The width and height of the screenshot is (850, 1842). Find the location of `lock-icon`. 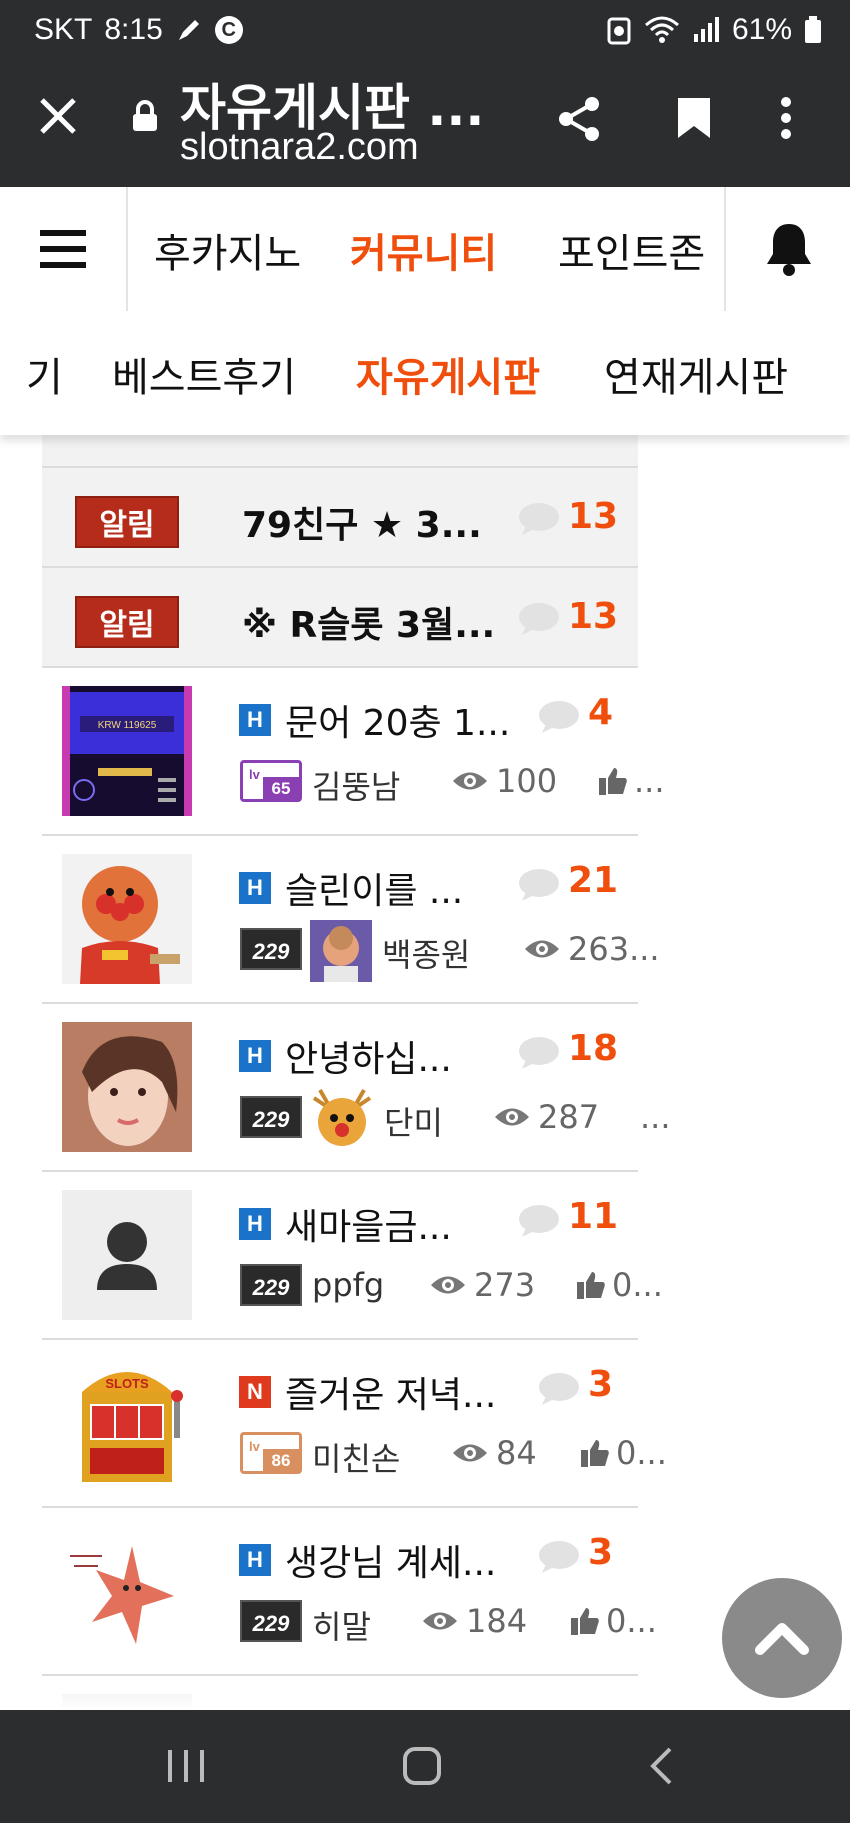

lock-icon is located at coordinates (145, 115).